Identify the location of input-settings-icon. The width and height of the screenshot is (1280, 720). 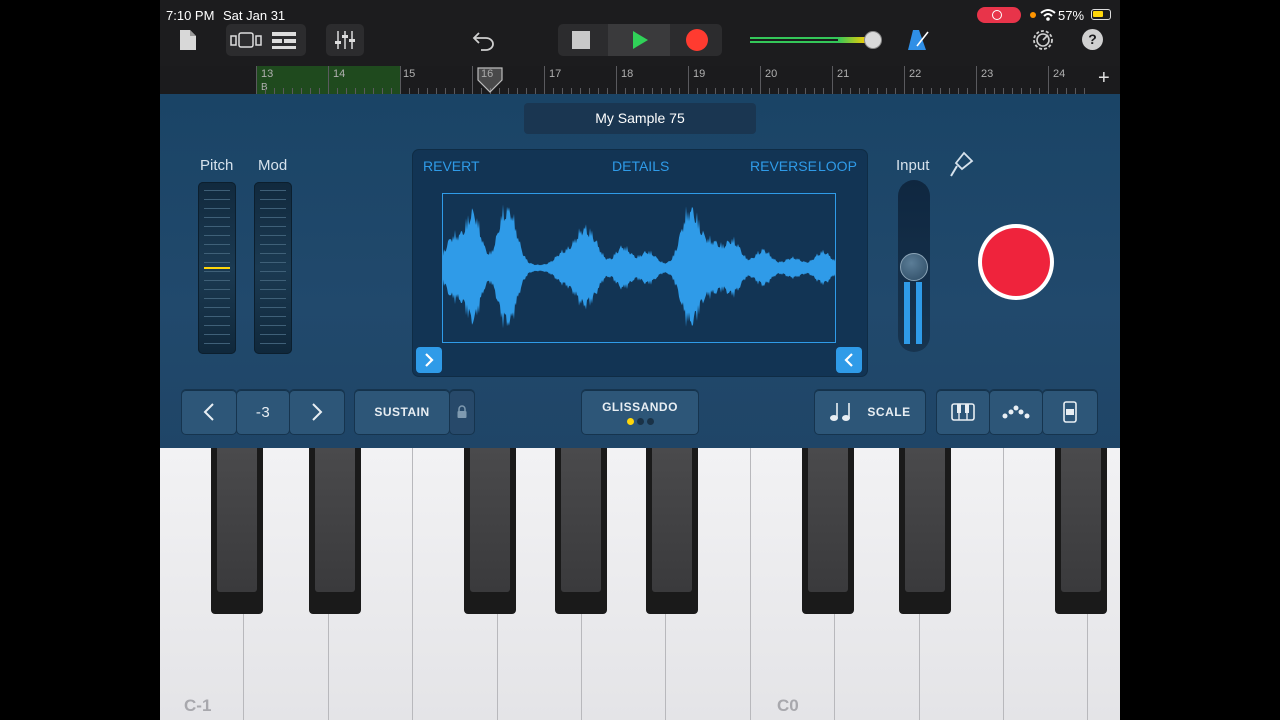
(961, 165).